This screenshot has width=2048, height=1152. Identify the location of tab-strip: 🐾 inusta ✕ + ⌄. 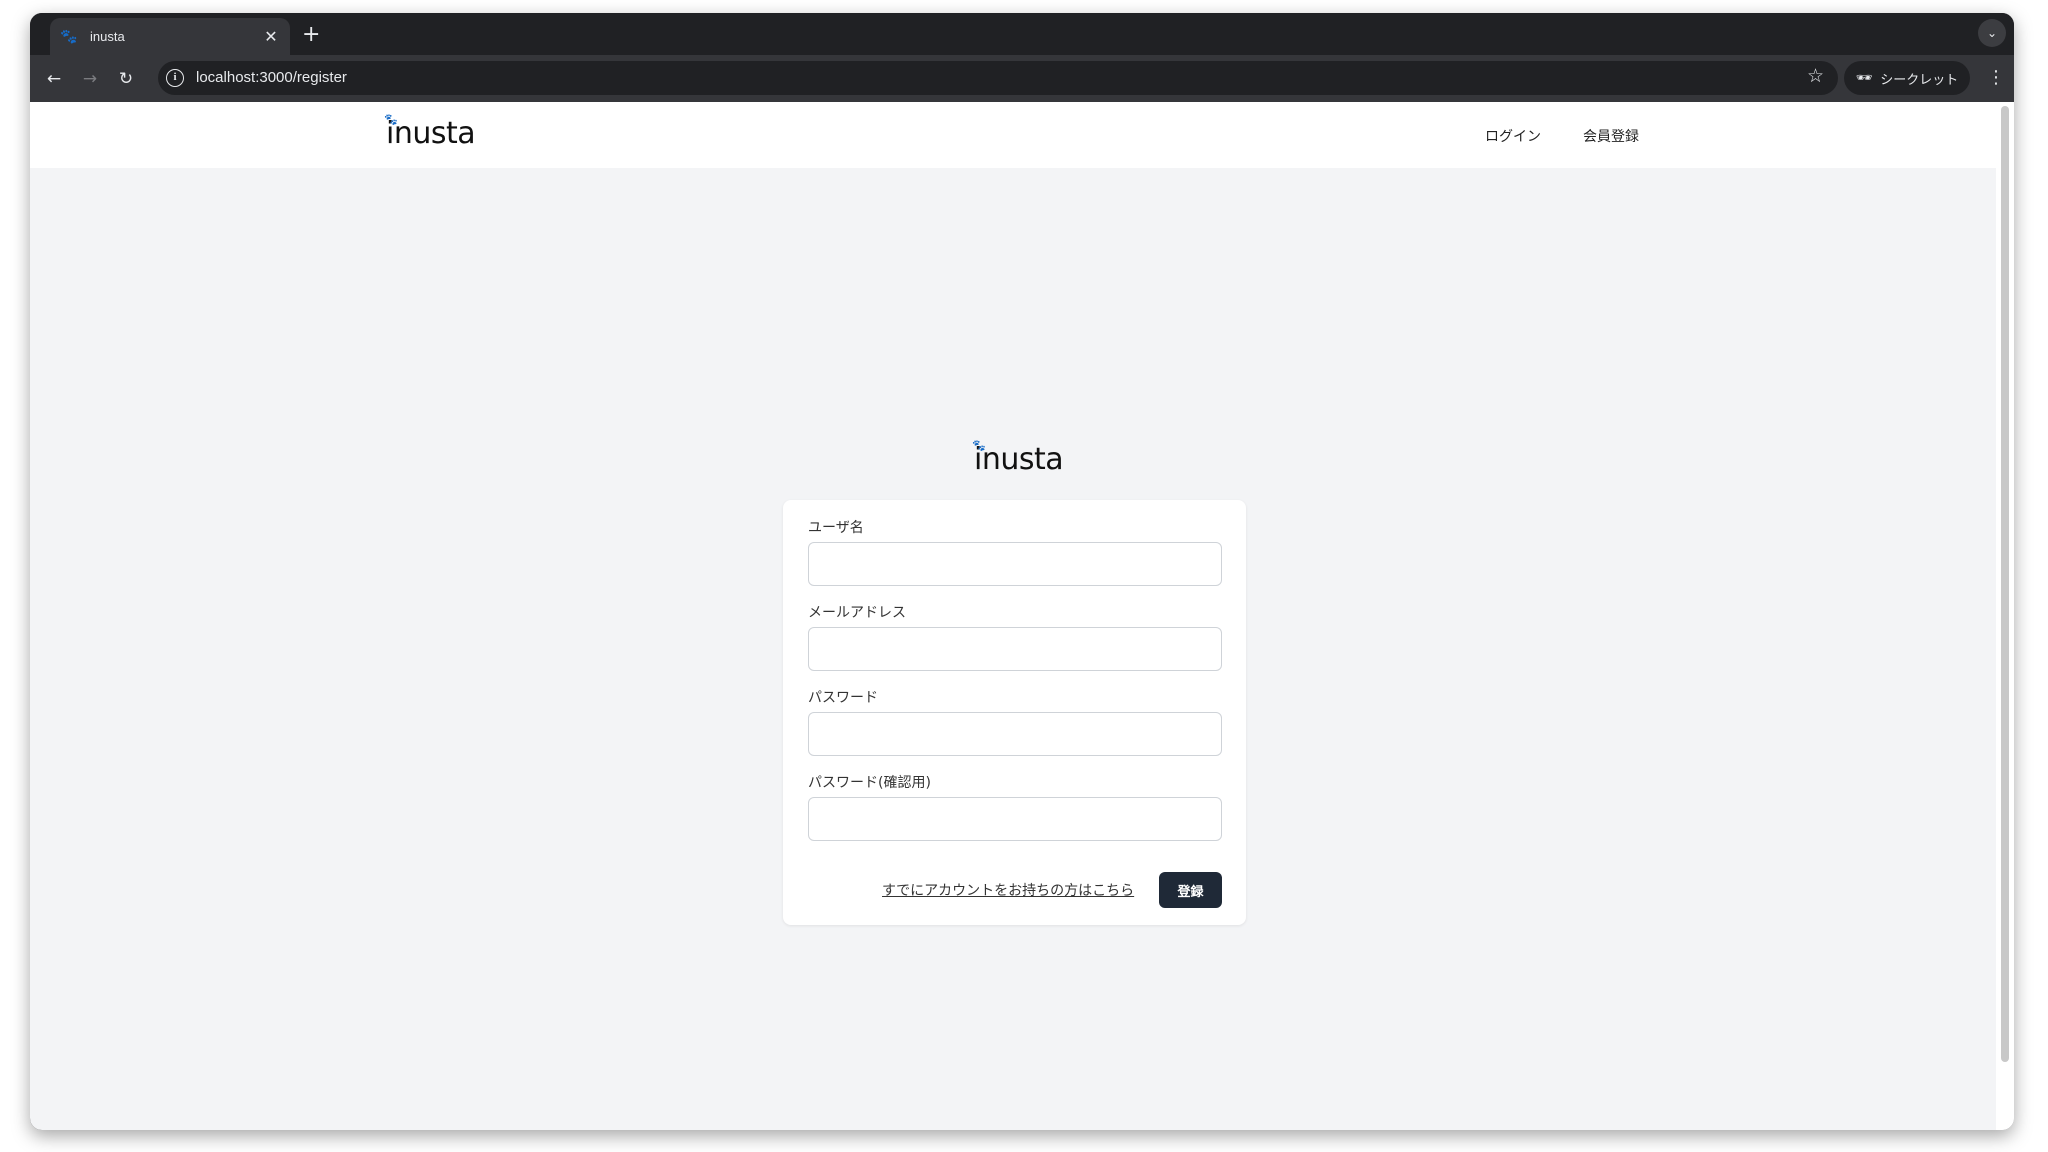
(1022, 34).